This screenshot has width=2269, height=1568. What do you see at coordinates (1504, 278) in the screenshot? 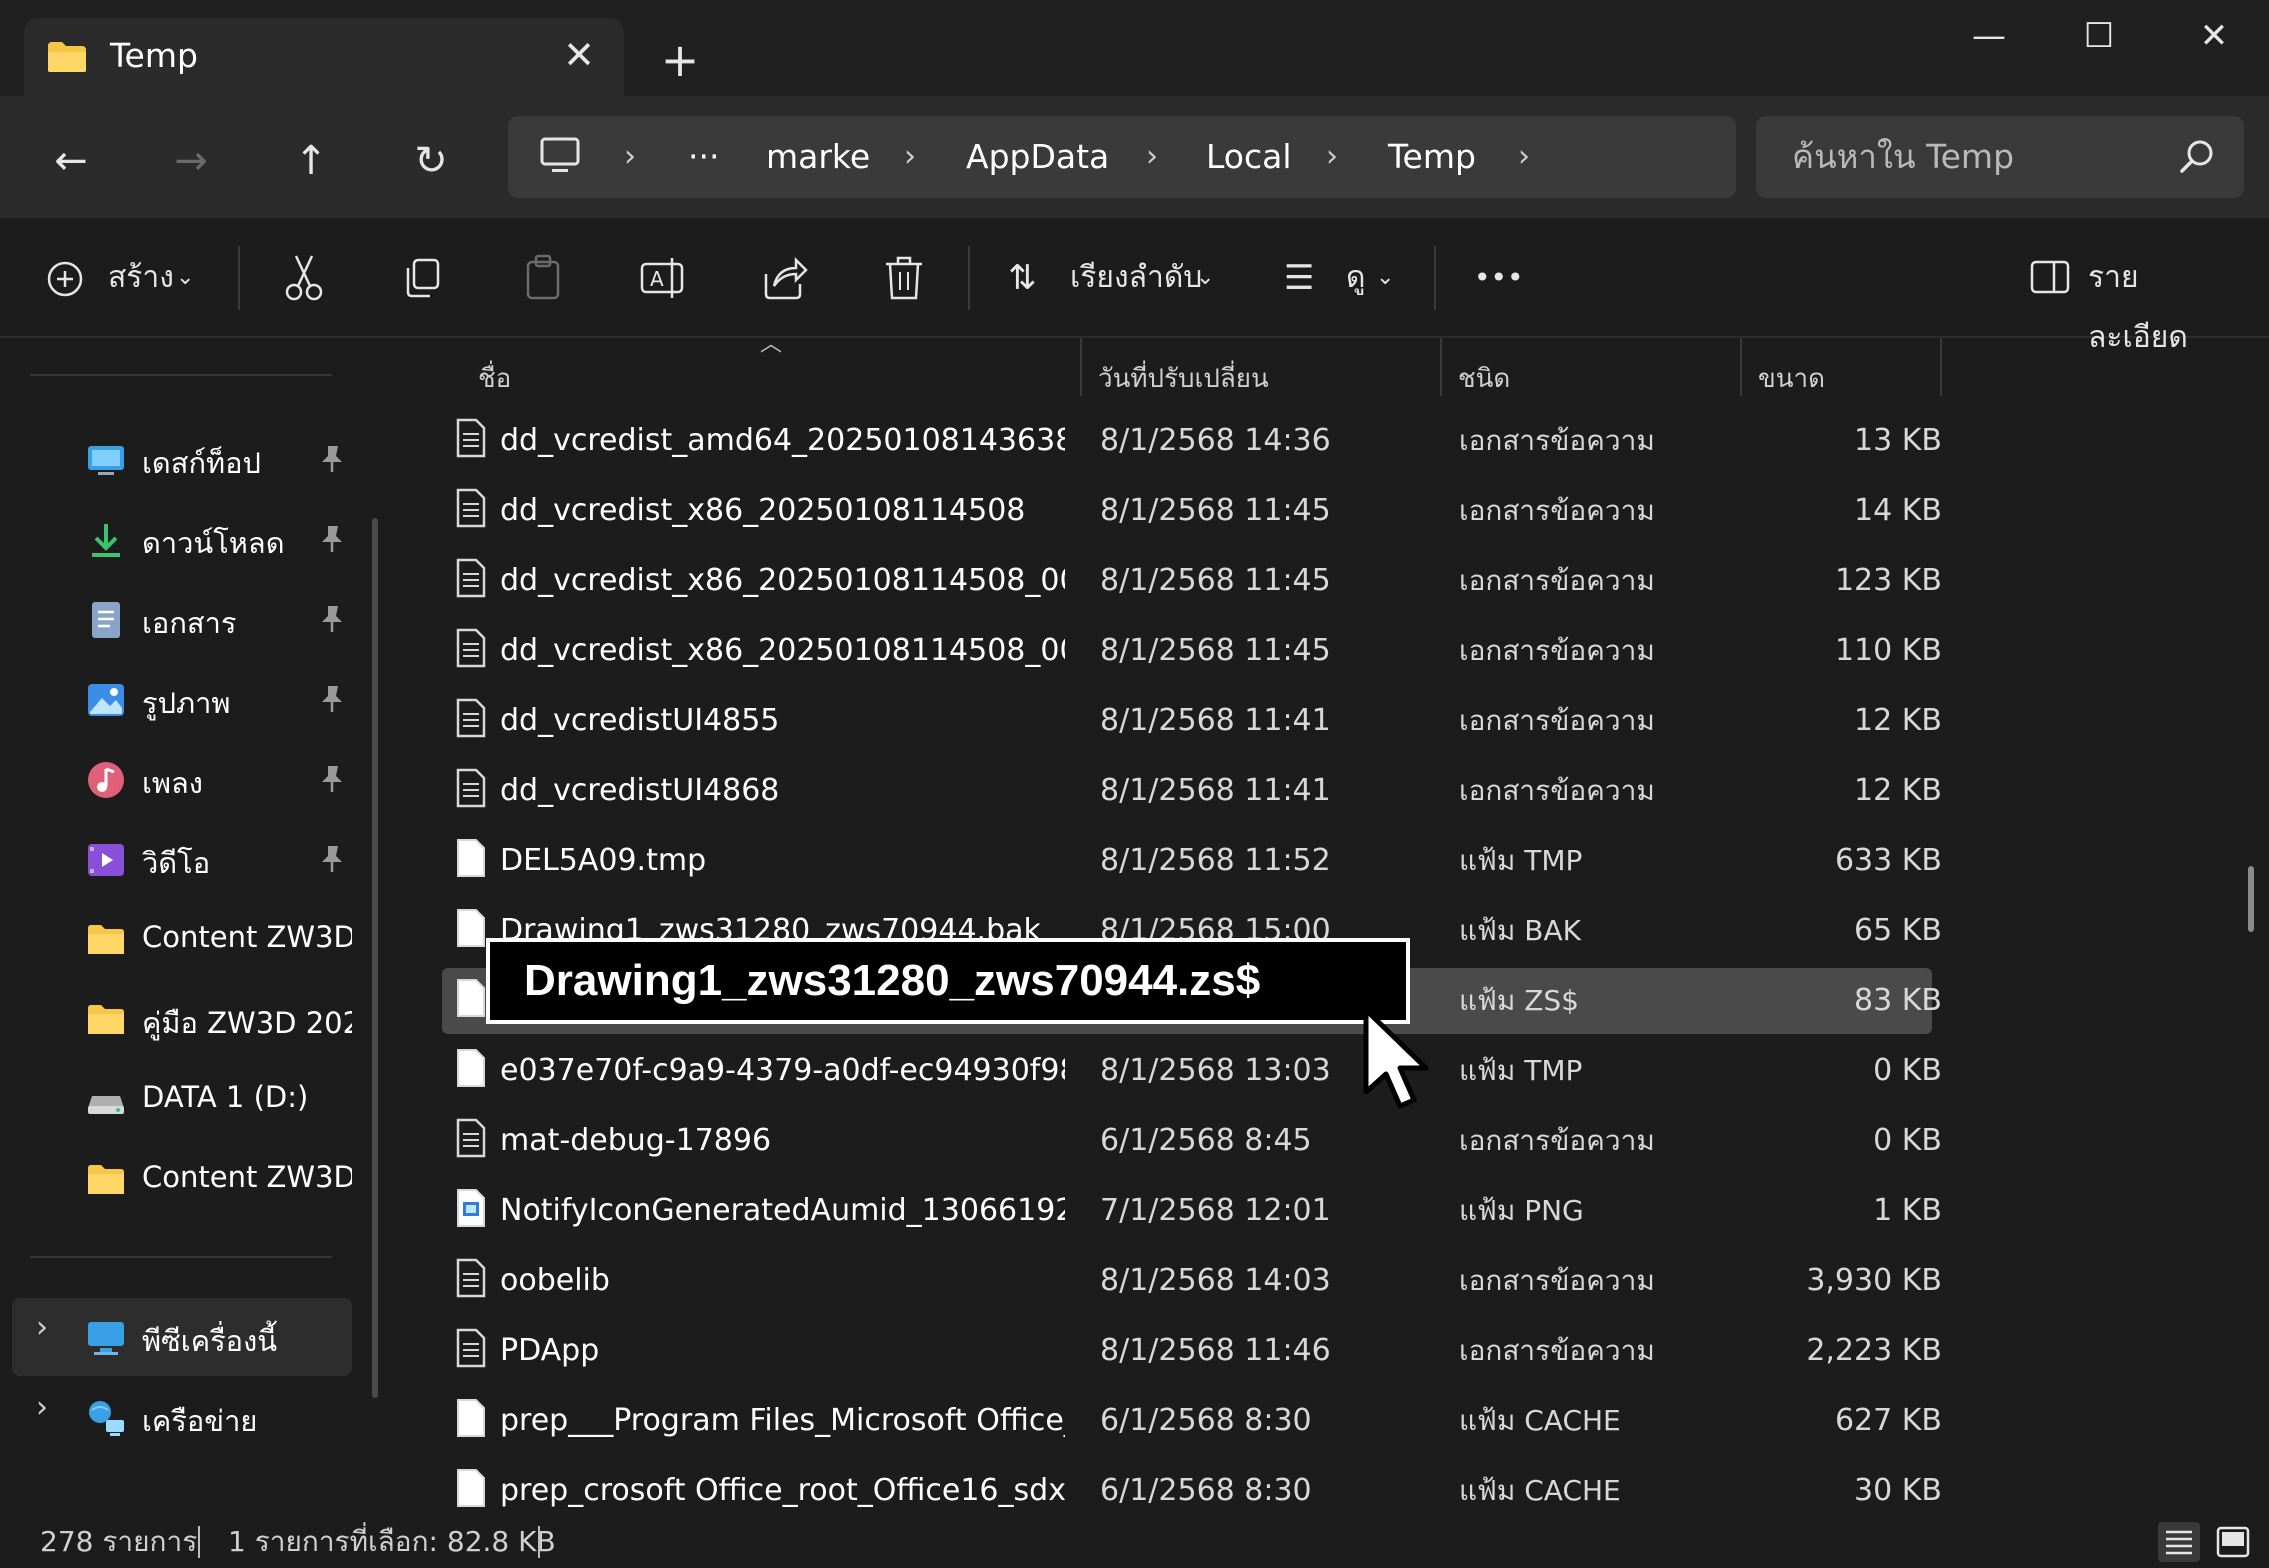
I see `more-options-button: •••` at bounding box center [1504, 278].